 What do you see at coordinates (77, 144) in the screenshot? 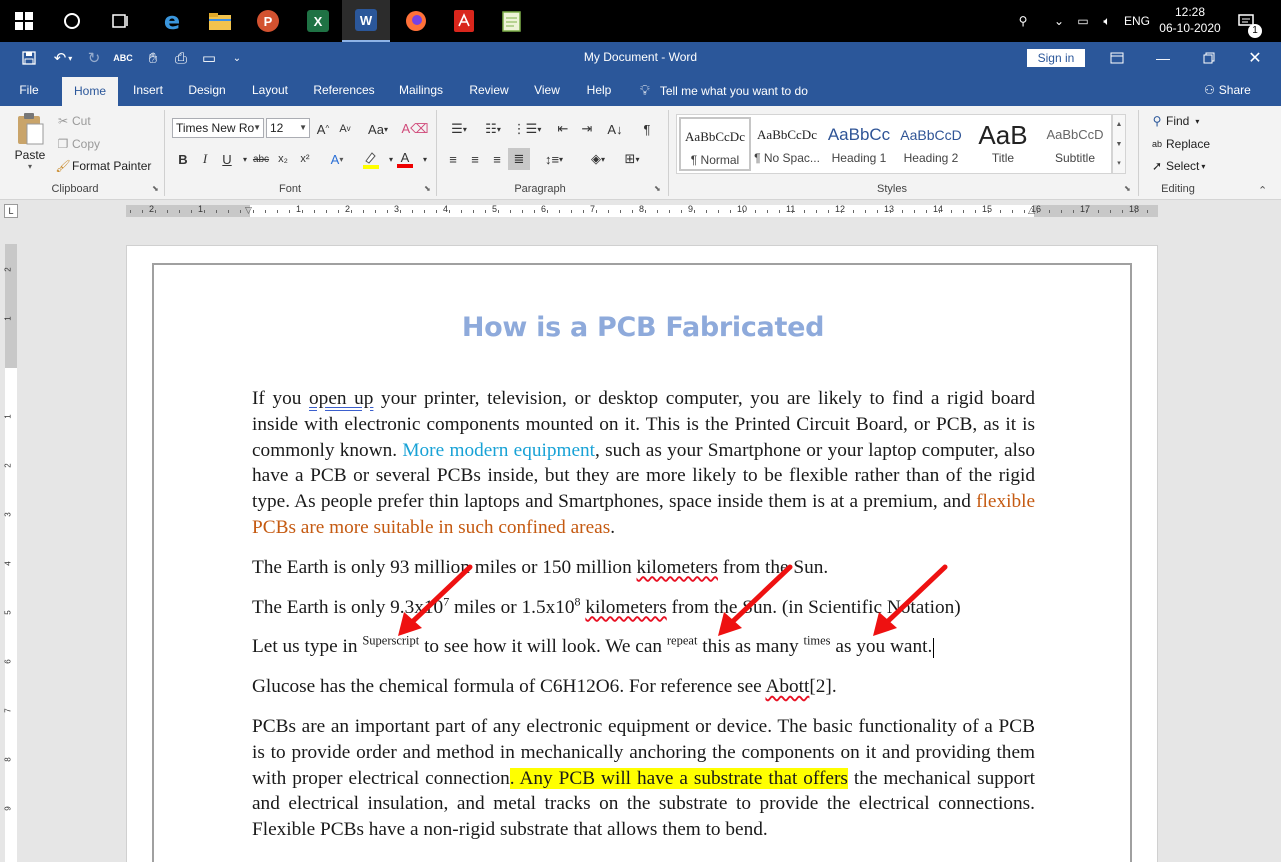
I see `copy-button: ❐ Copy` at bounding box center [77, 144].